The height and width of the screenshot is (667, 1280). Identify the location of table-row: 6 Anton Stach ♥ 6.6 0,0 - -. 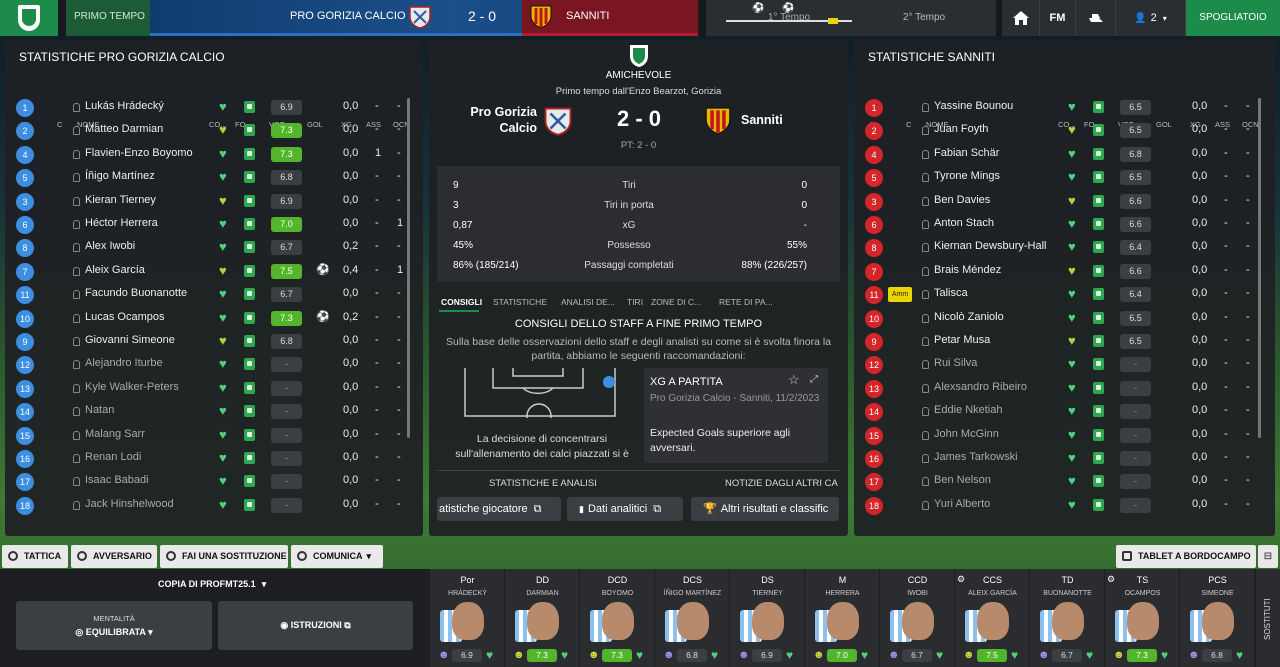
(1056, 224).